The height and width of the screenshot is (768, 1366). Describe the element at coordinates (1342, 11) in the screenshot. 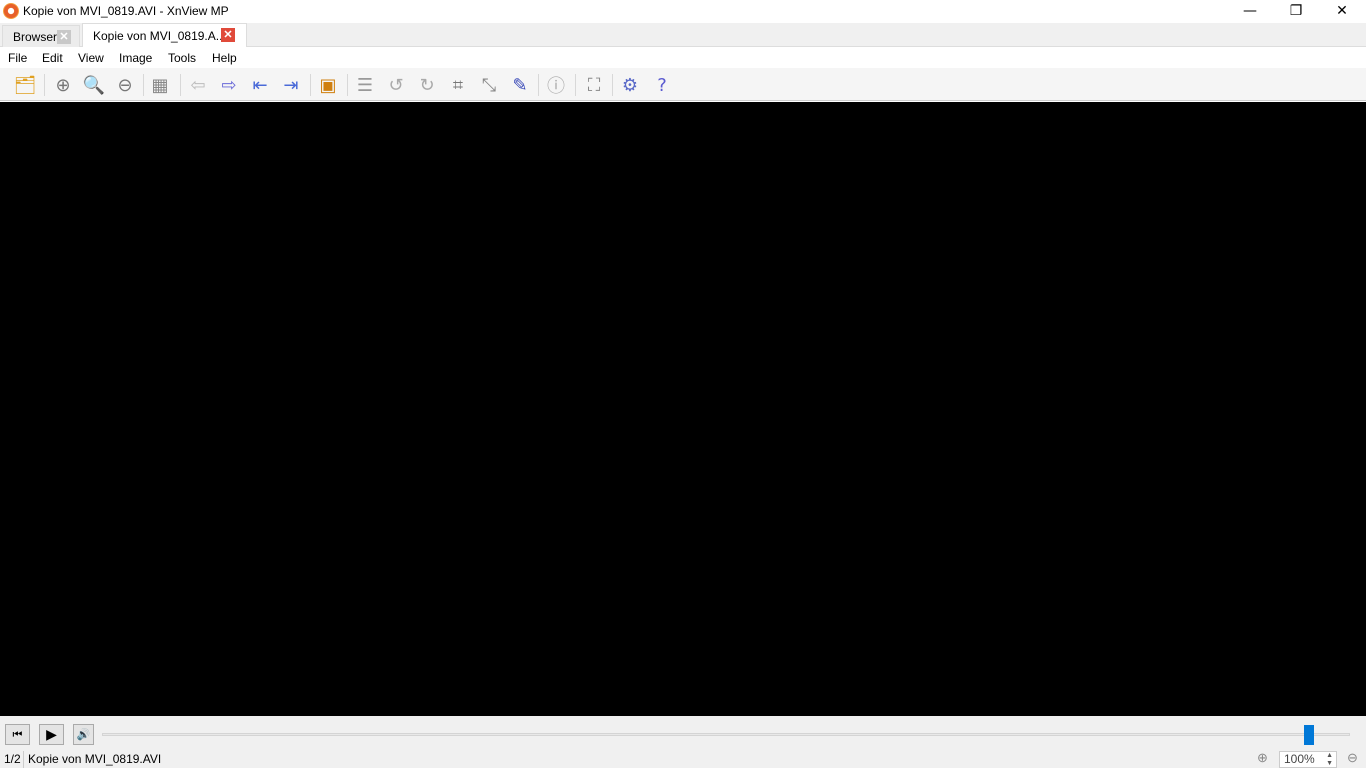

I see `close-button: ✕` at that location.